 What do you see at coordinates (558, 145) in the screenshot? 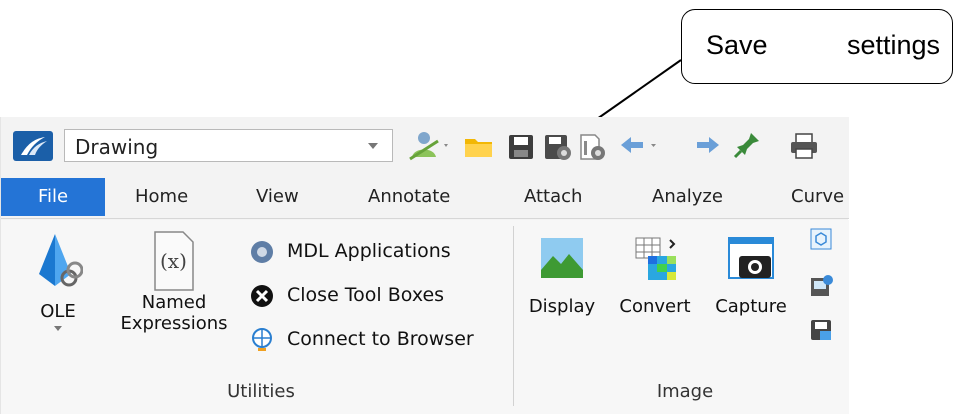
I see `save-settings-icon` at bounding box center [558, 145].